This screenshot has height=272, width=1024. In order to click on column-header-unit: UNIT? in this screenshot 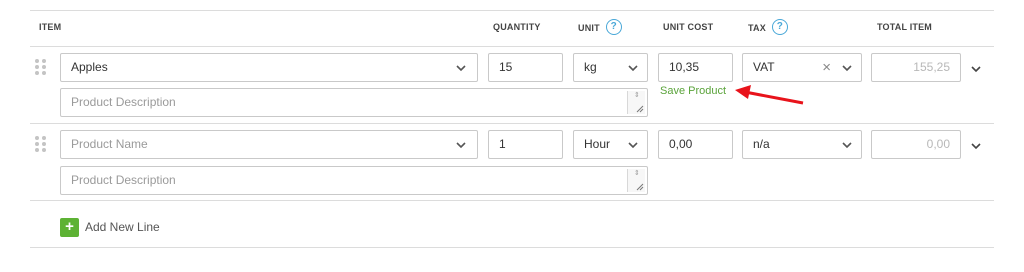, I will do `click(600, 27)`.